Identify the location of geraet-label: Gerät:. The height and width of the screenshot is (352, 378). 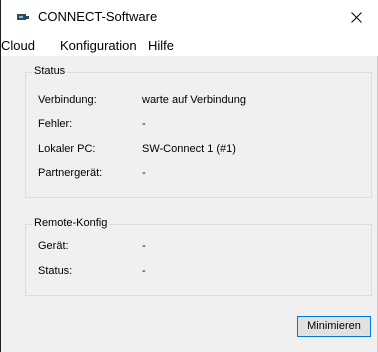
(53, 246).